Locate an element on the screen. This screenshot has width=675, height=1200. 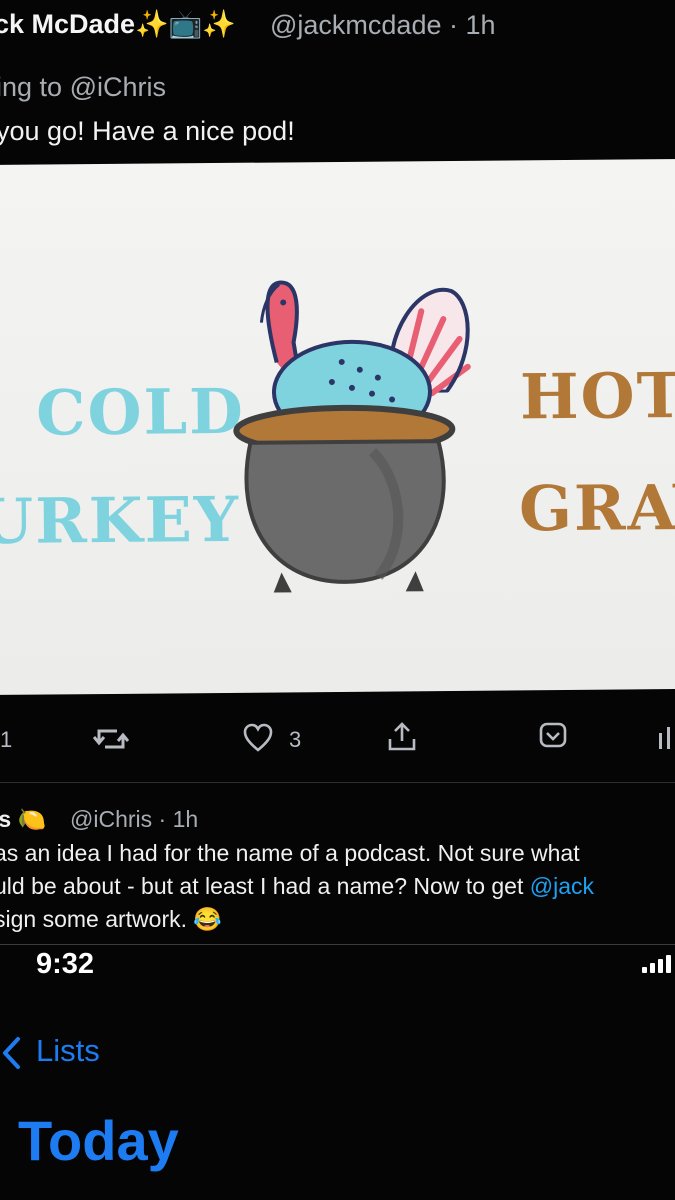
like-count: 3 is located at coordinates (295, 739).